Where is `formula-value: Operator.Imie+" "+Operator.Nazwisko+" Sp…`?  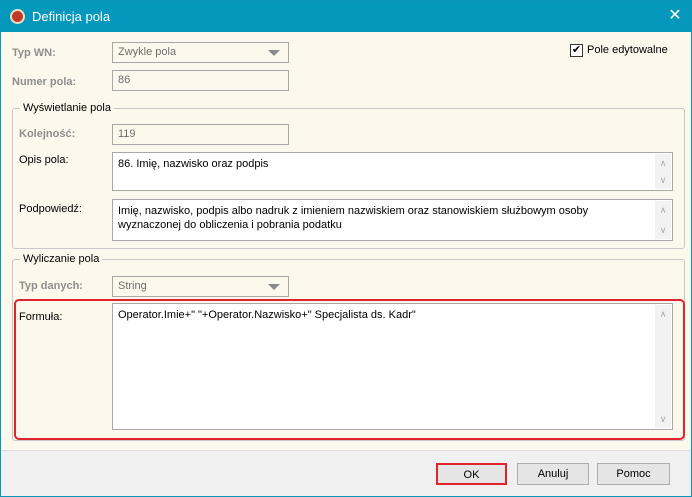
formula-value: Operator.Imie+" "+Operator.Nazwisko+" Sp… is located at coordinates (267, 315).